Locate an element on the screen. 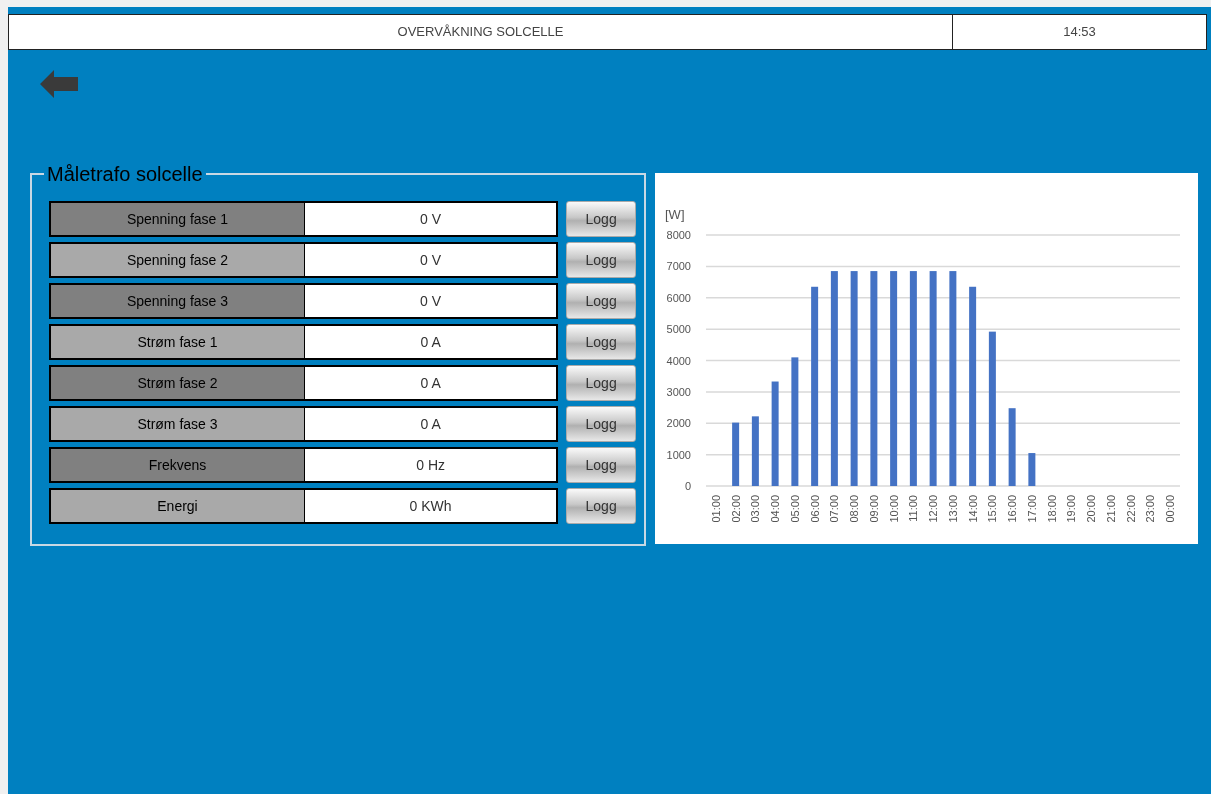  axis-tick-label: 18:00 is located at coordinates (1051, 509).